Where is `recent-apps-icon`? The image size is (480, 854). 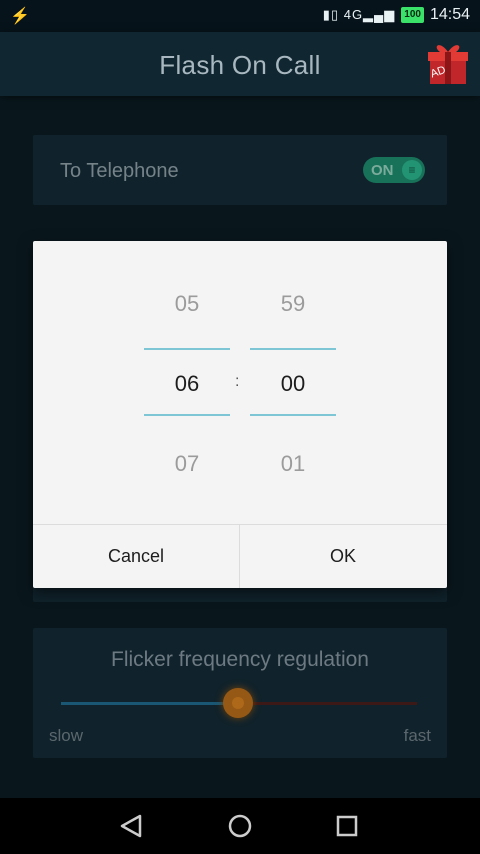
recent-apps-icon is located at coordinates (347, 826).